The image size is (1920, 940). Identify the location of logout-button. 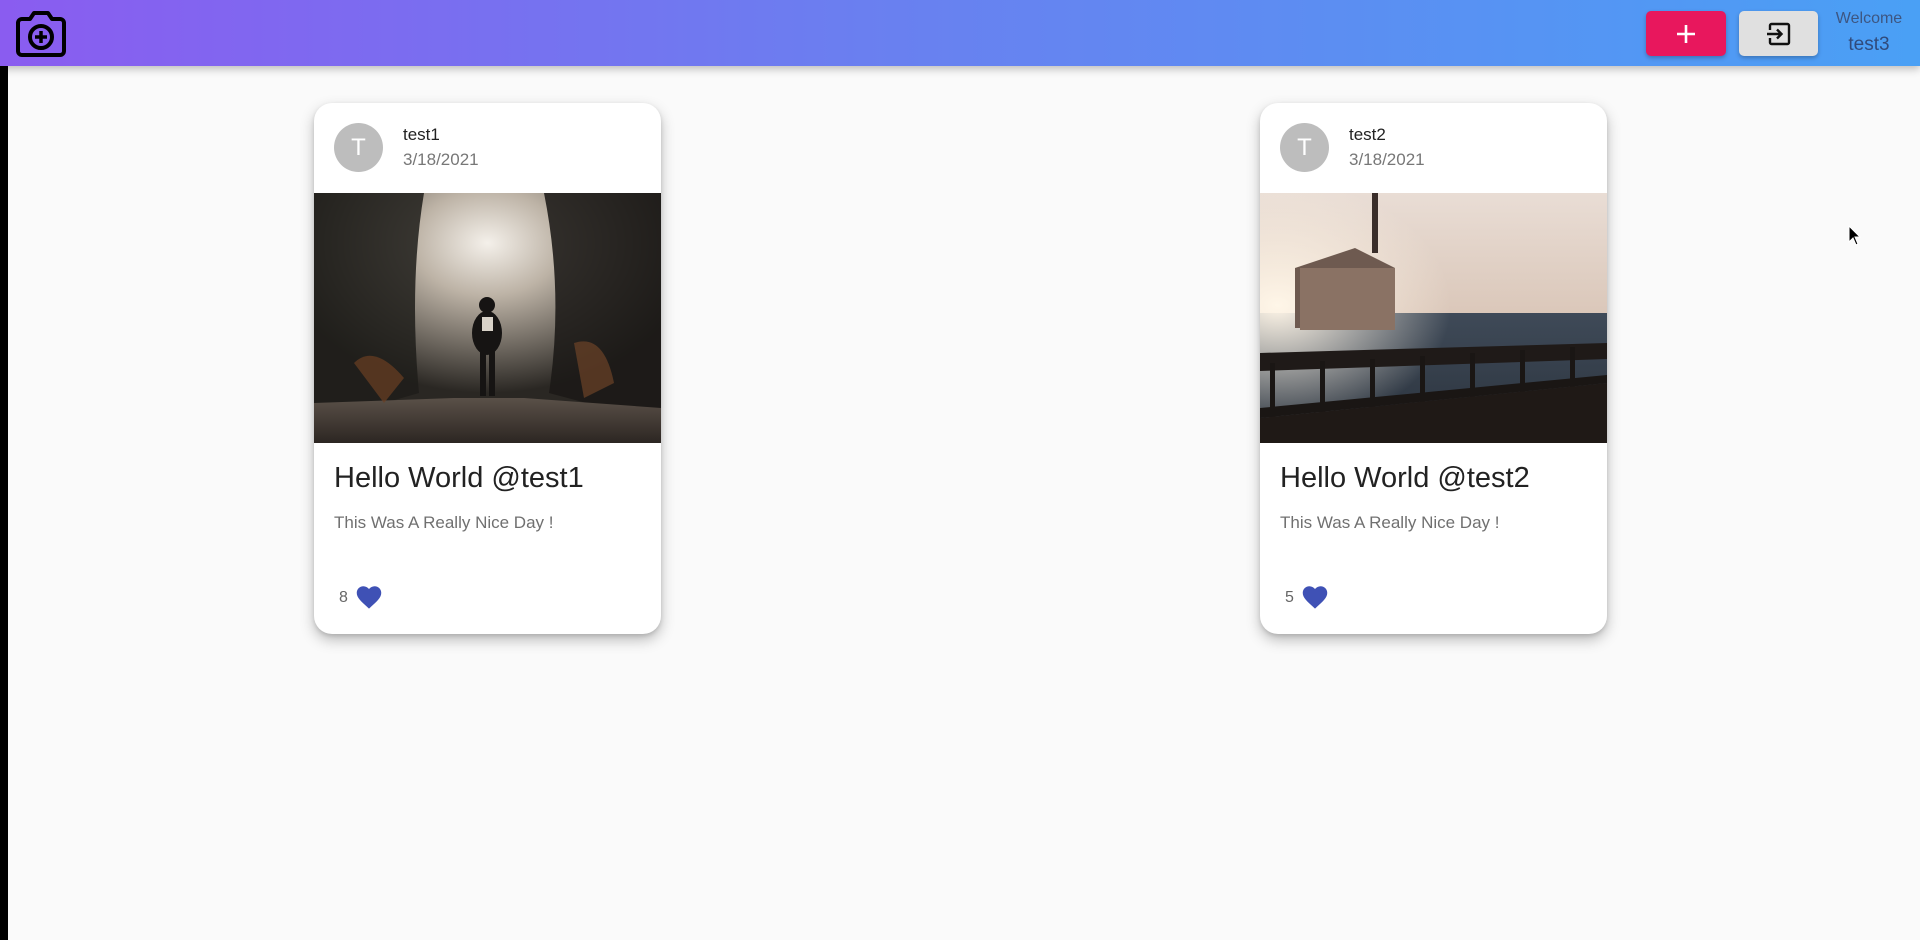
(1778, 33).